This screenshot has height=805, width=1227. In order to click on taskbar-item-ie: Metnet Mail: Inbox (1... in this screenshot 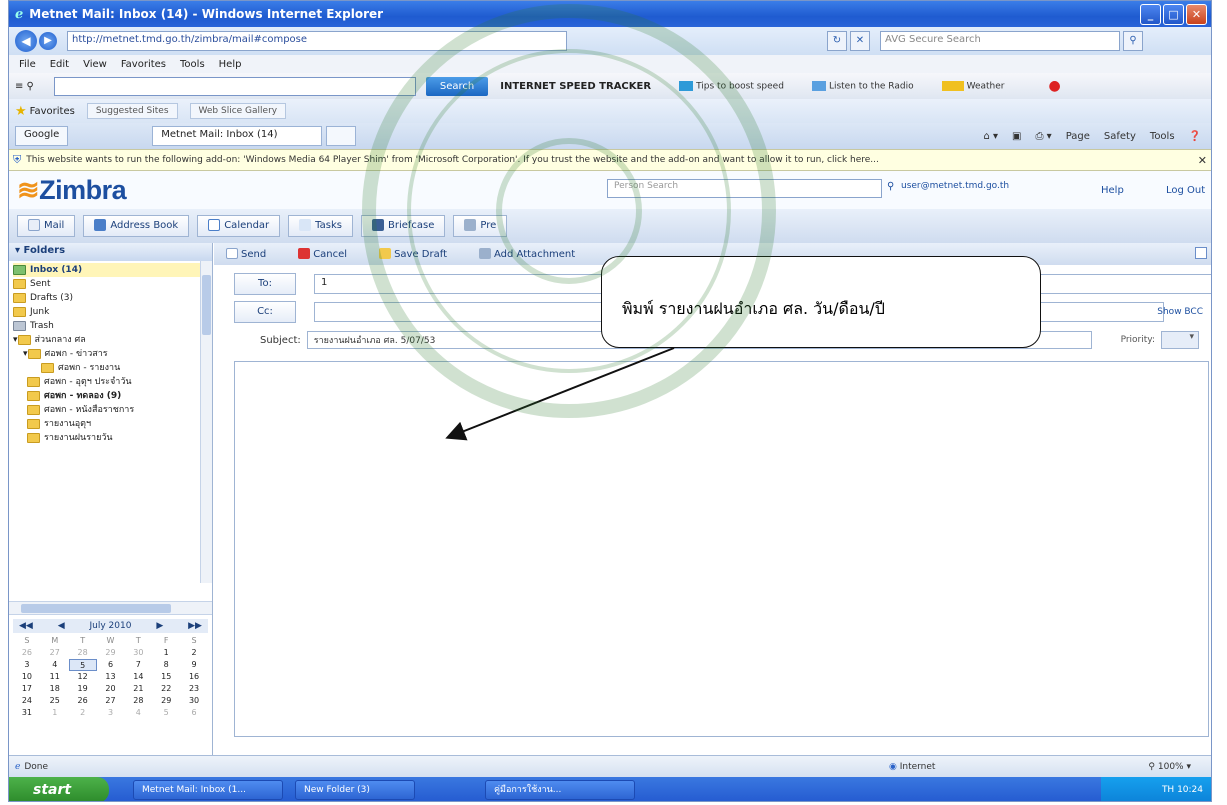, I will do `click(208, 790)`.